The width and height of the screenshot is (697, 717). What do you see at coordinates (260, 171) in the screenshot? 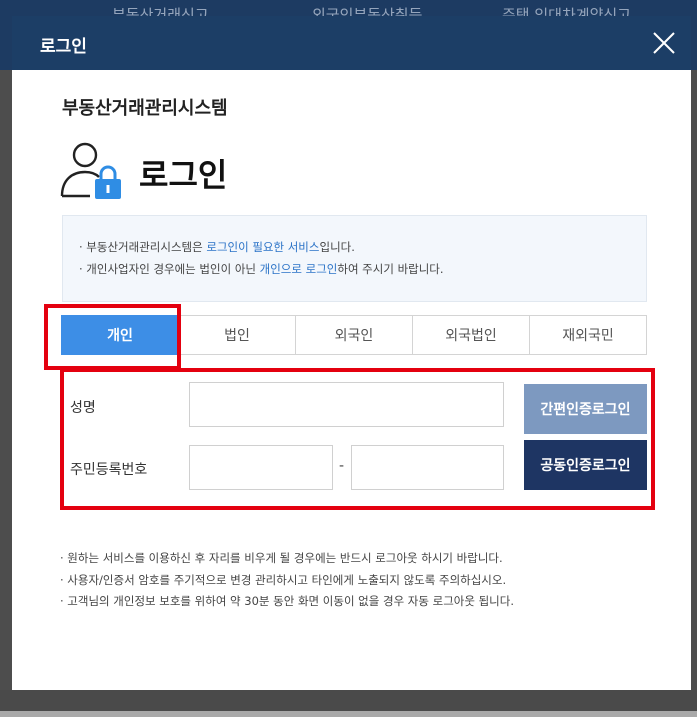
I see `login-hero: 로그인` at bounding box center [260, 171].